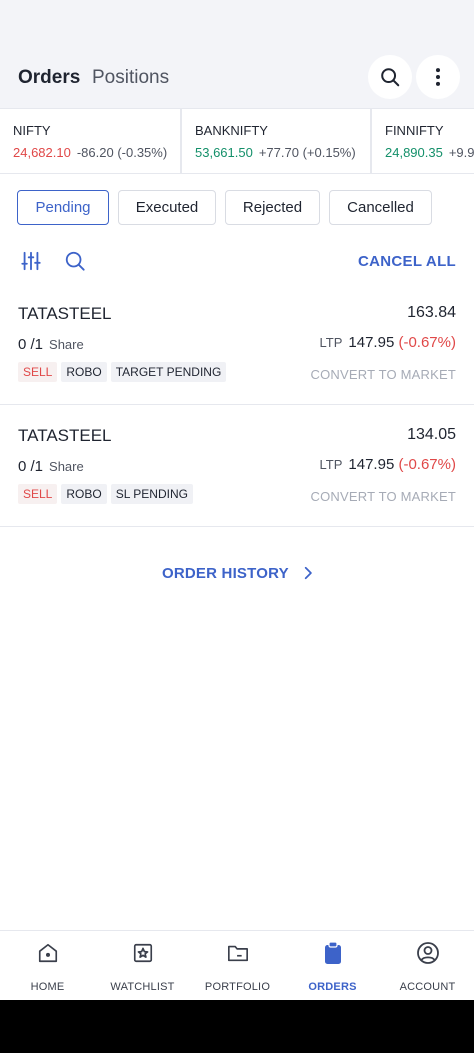 The height and width of the screenshot is (1053, 474). Describe the element at coordinates (332, 987) in the screenshot. I see `nav-label: ORDERS` at that location.